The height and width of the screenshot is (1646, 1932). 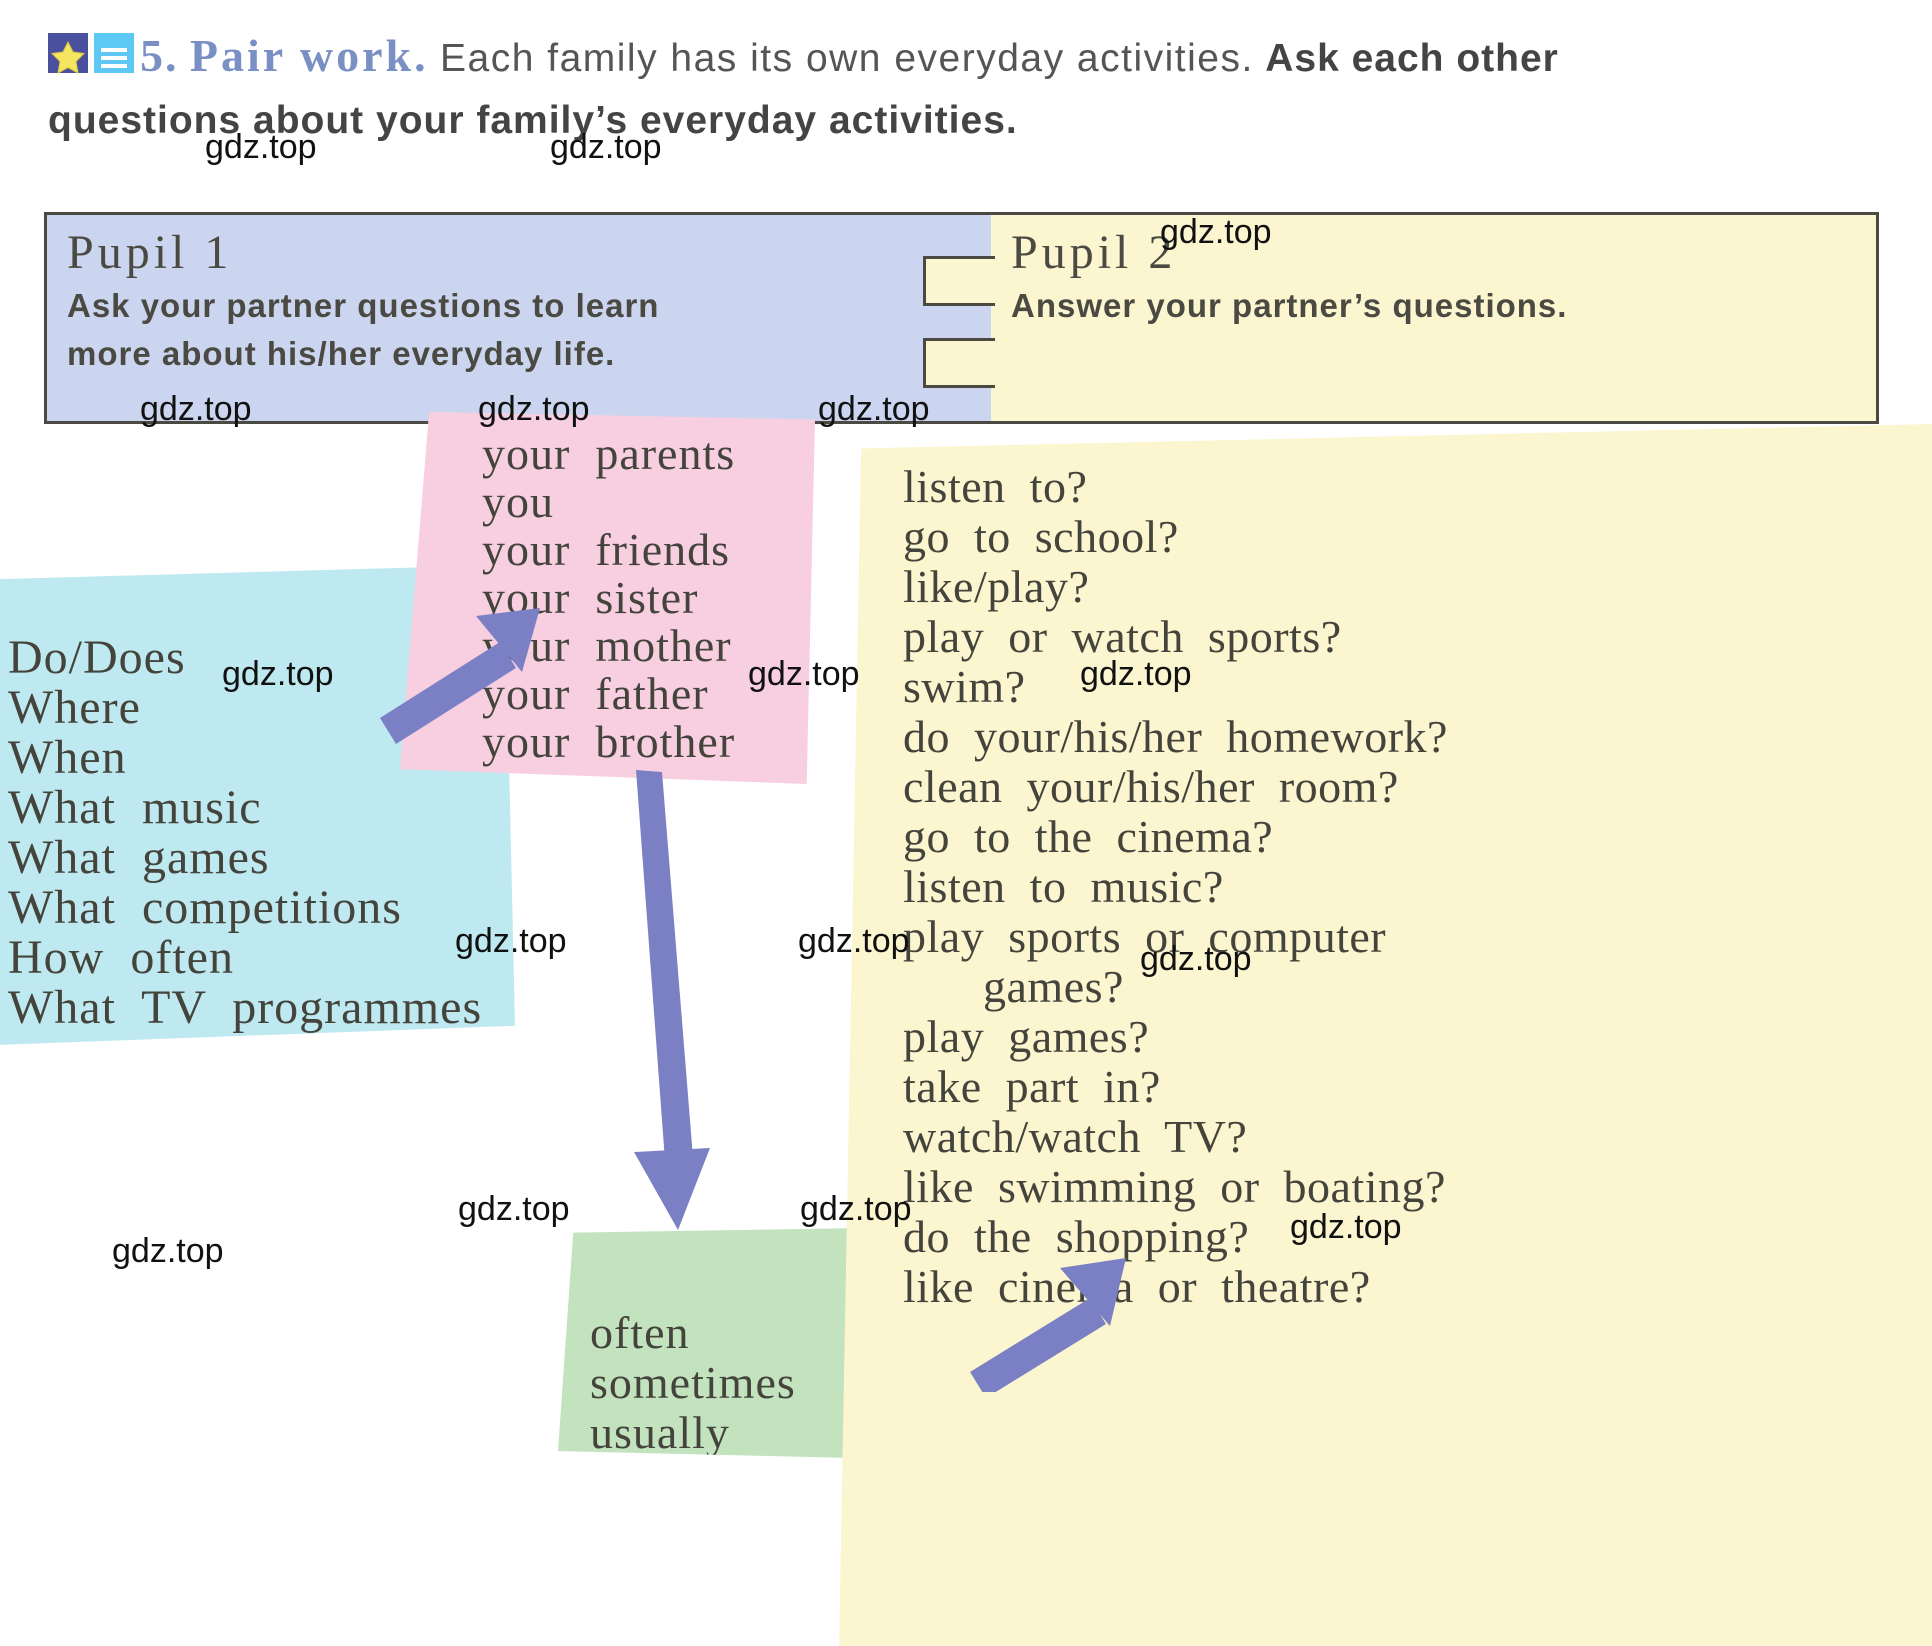 I want to click on list-item: usually, so click(x=660, y=1432).